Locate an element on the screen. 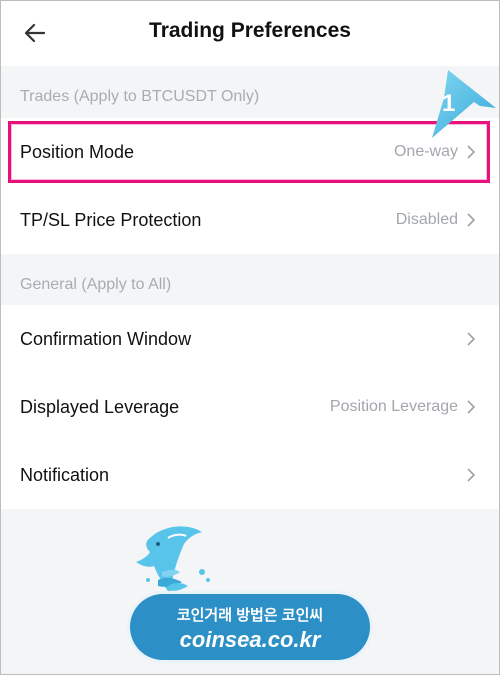 The width and height of the screenshot is (500, 675). row-label: Displayed Leverage is located at coordinates (100, 407).